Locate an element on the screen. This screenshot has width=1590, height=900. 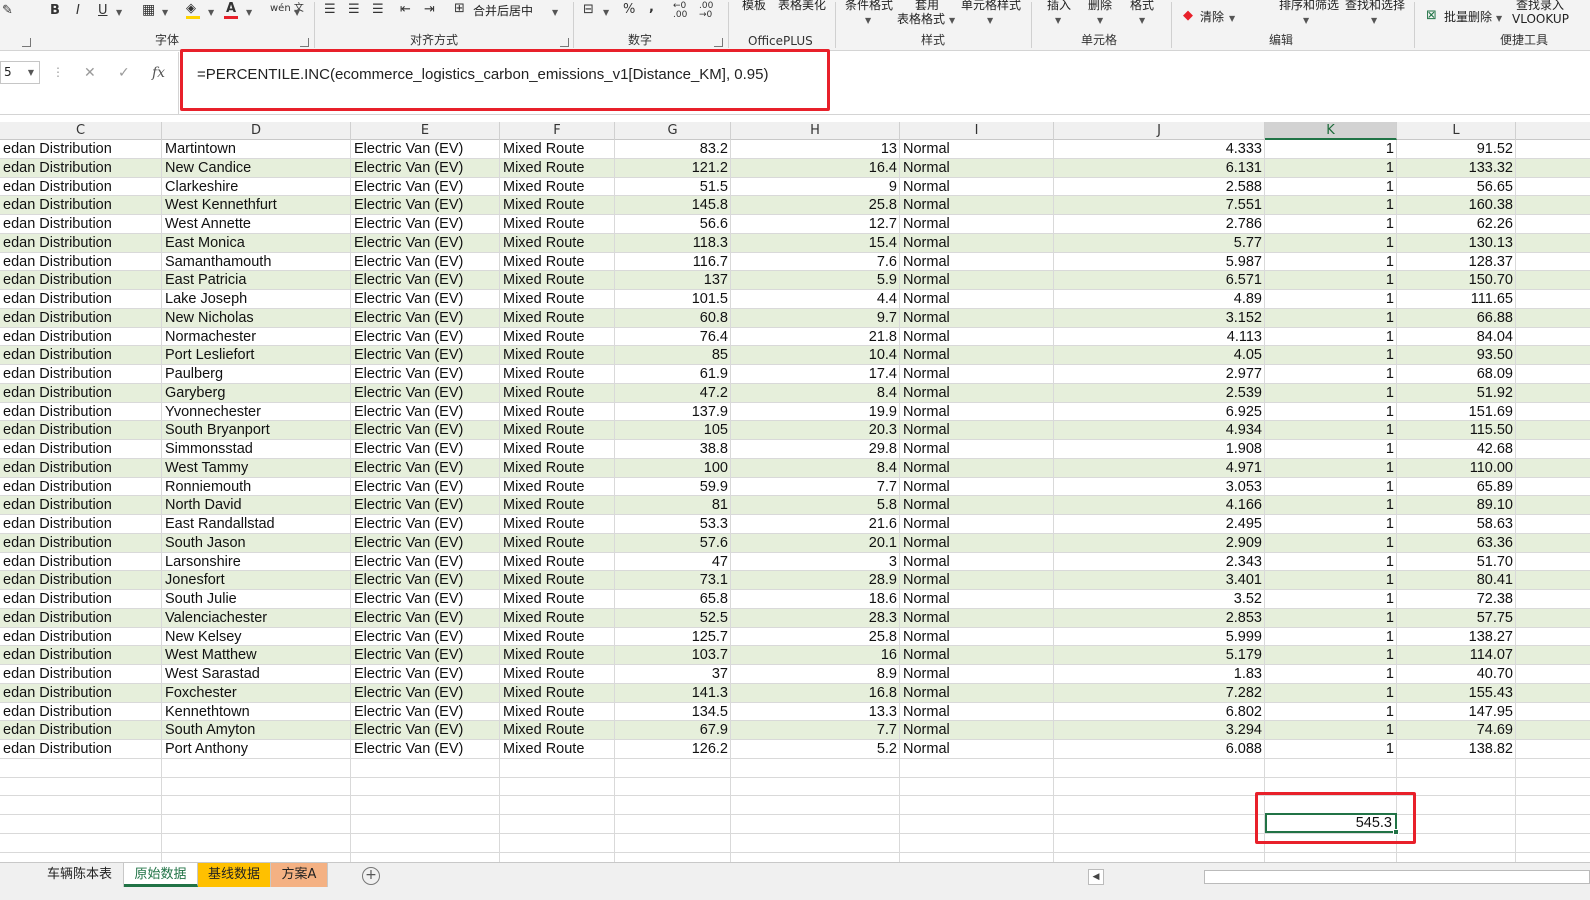
cell-g: 47.2 is located at coordinates (673, 393).